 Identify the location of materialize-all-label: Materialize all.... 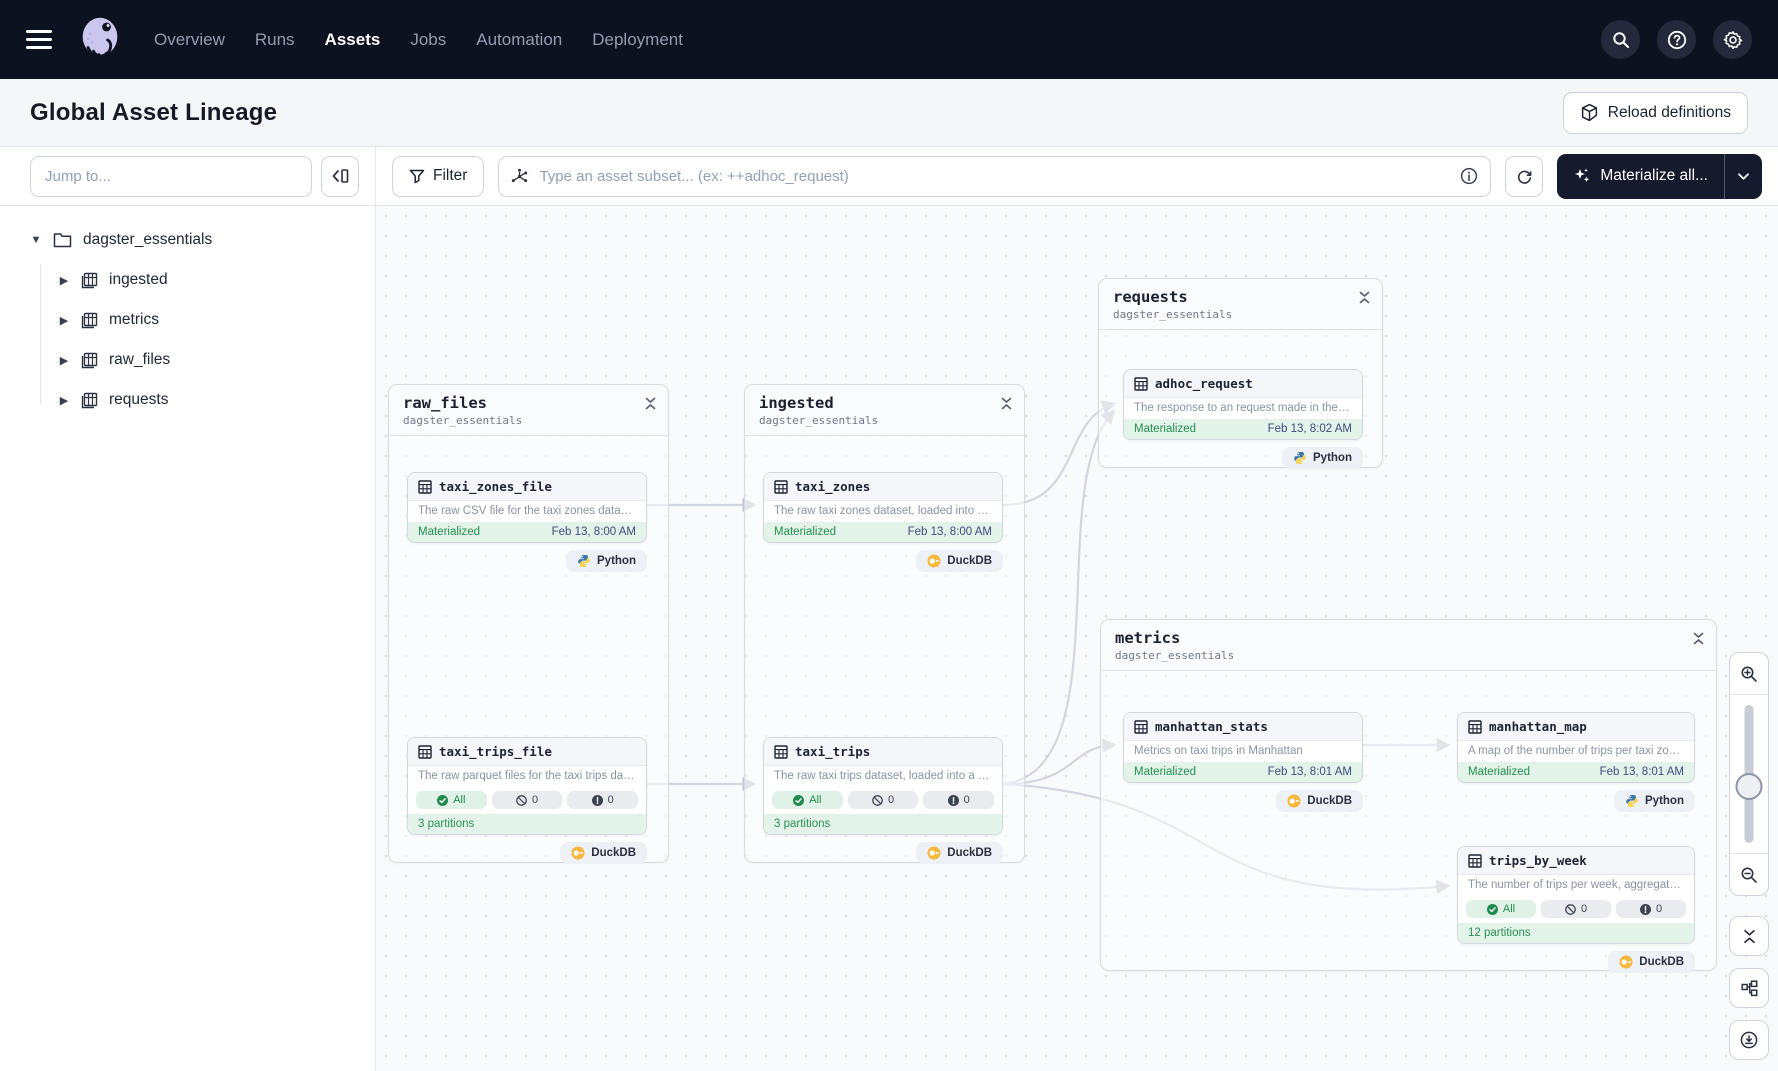
(1654, 175).